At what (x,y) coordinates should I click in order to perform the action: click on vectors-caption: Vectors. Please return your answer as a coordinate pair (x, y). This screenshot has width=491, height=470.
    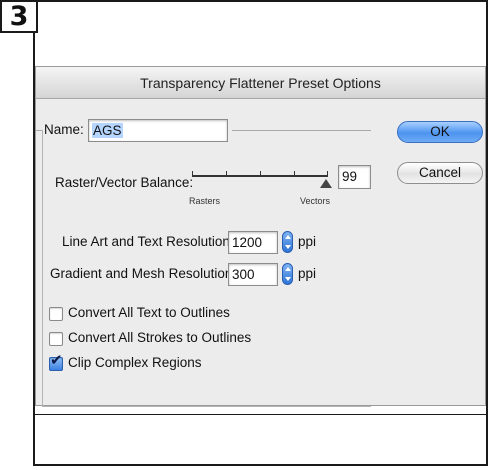
    Looking at the image, I should click on (315, 201).